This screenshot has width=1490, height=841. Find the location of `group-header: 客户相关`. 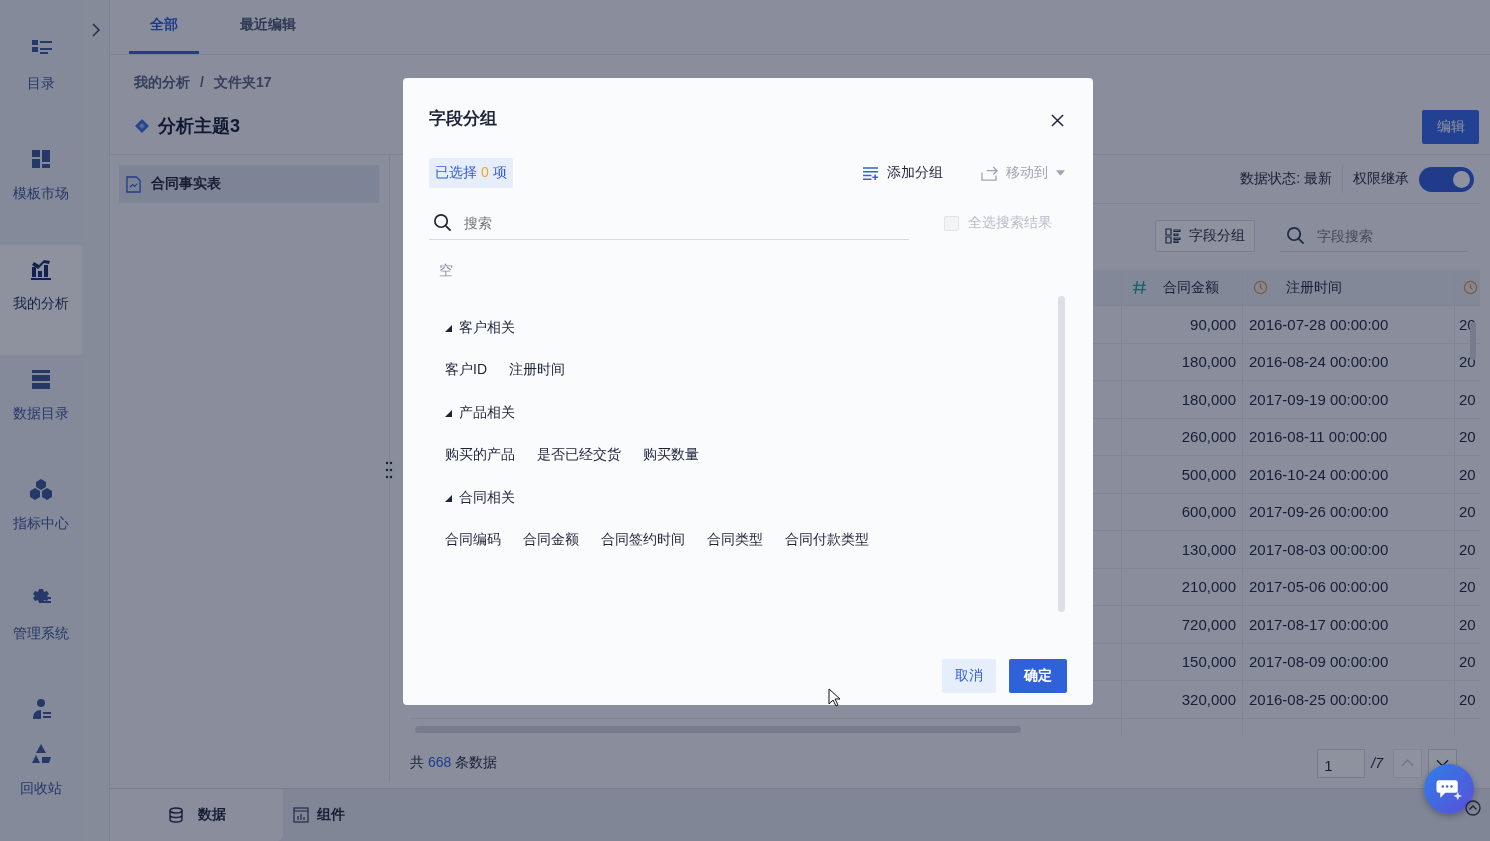

group-header: 客户相关 is located at coordinates (751, 328).